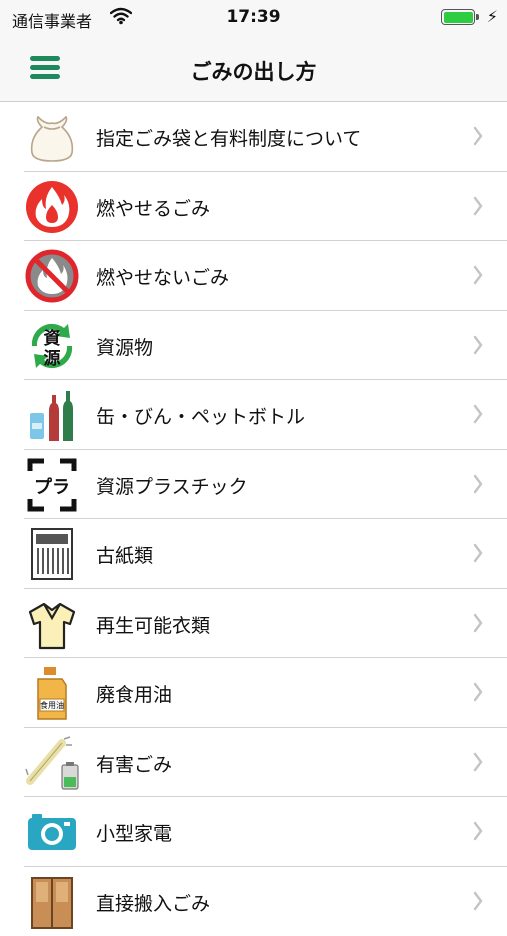  I want to click on list-item: 食用油 廃食用油, so click(253, 693).